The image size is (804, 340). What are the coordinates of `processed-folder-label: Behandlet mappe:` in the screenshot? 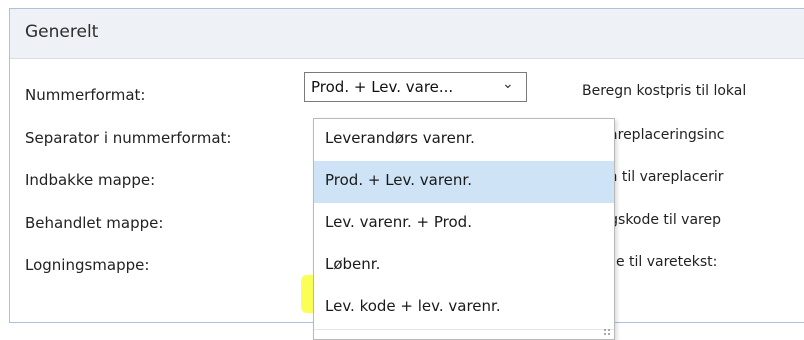 It's located at (94, 223).